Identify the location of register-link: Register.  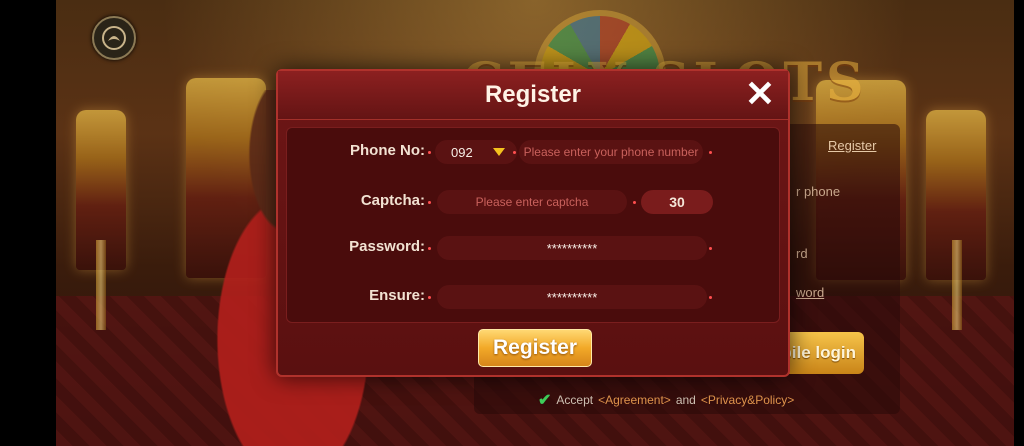
(852, 145).